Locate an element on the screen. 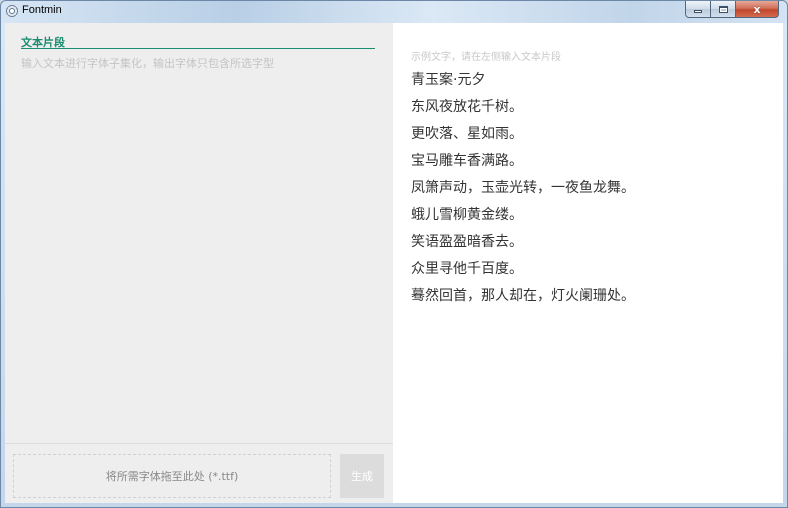 The width and height of the screenshot is (788, 508). tab-underline is located at coordinates (198, 48).